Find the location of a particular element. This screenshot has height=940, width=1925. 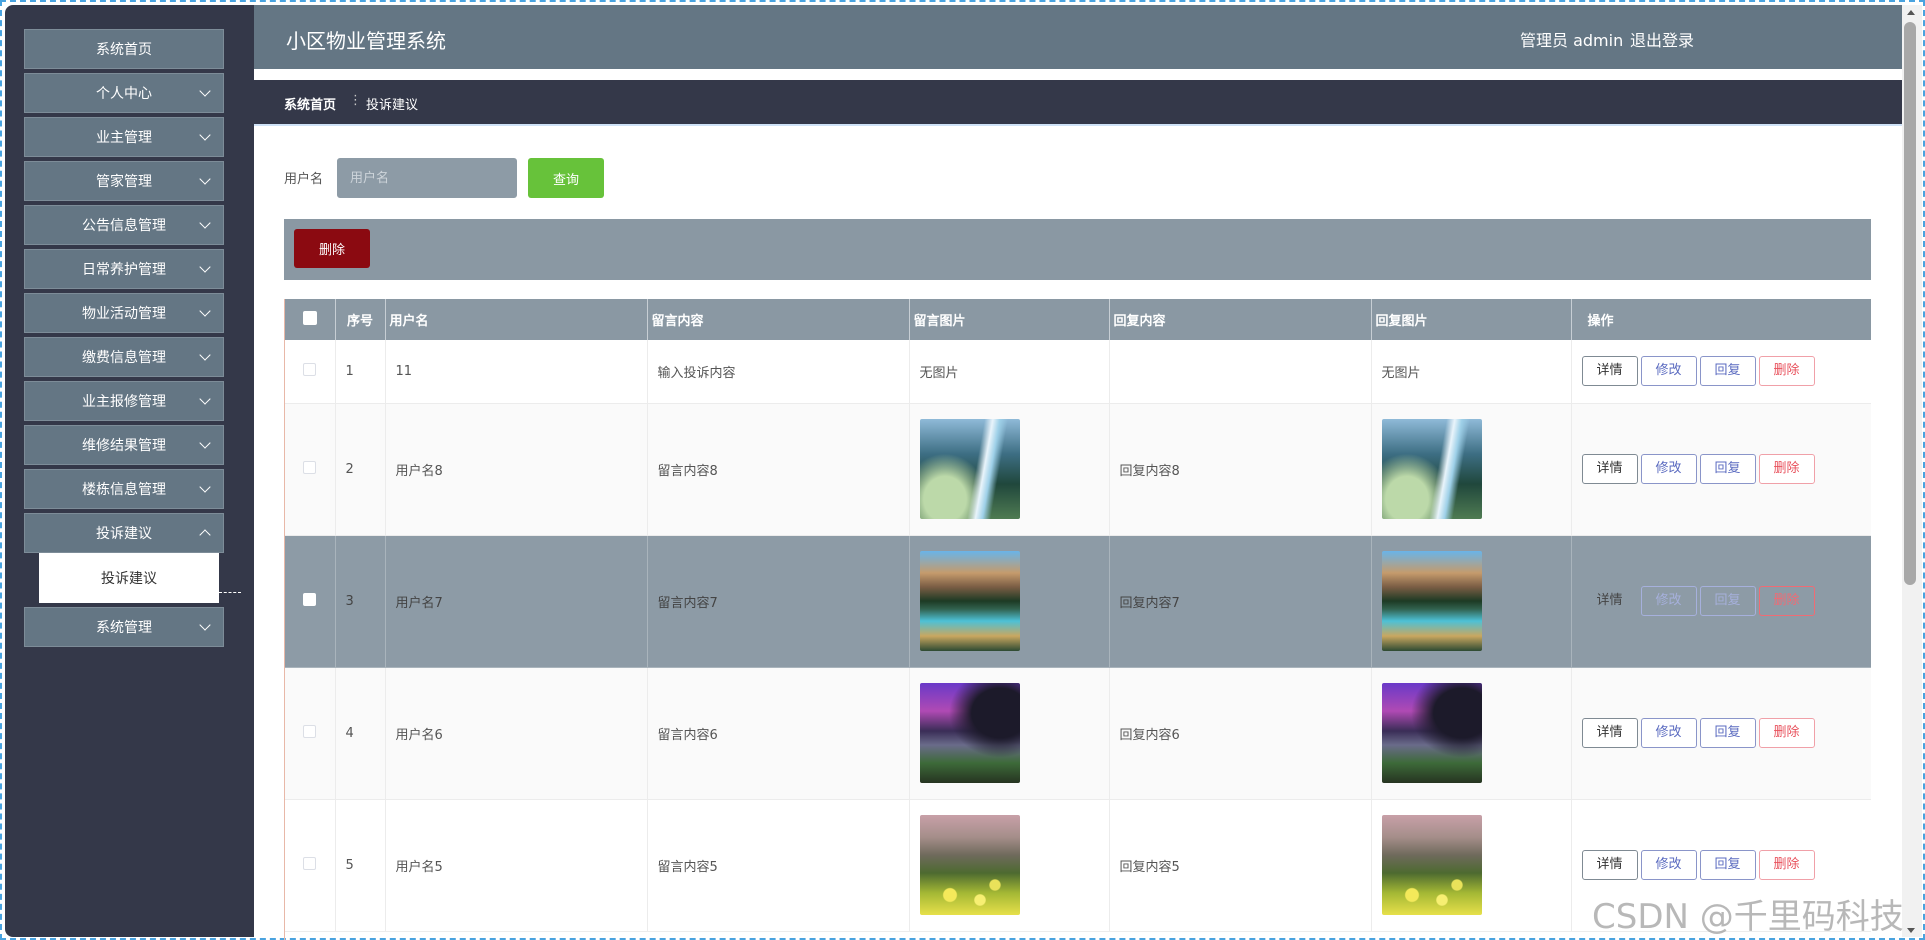

sidebar-item-system-management: 系统管理 is located at coordinates (124, 627).